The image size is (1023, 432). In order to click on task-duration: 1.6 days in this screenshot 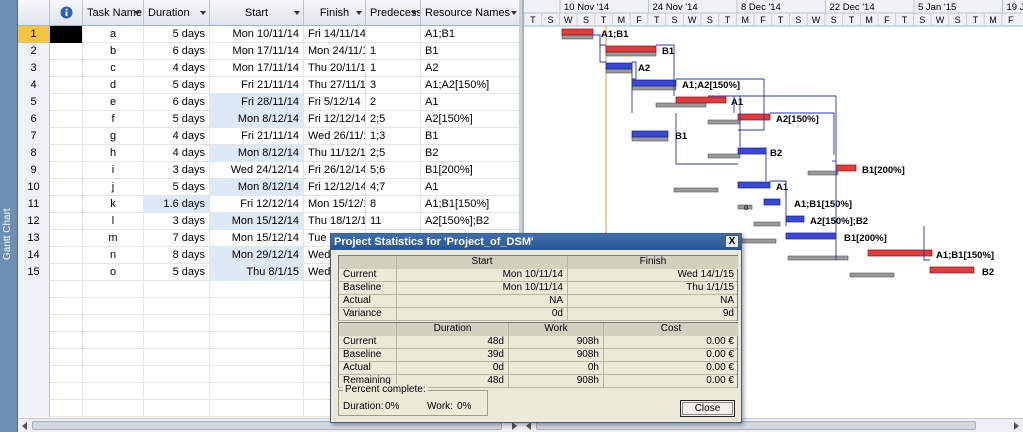, I will do `click(177, 204)`.